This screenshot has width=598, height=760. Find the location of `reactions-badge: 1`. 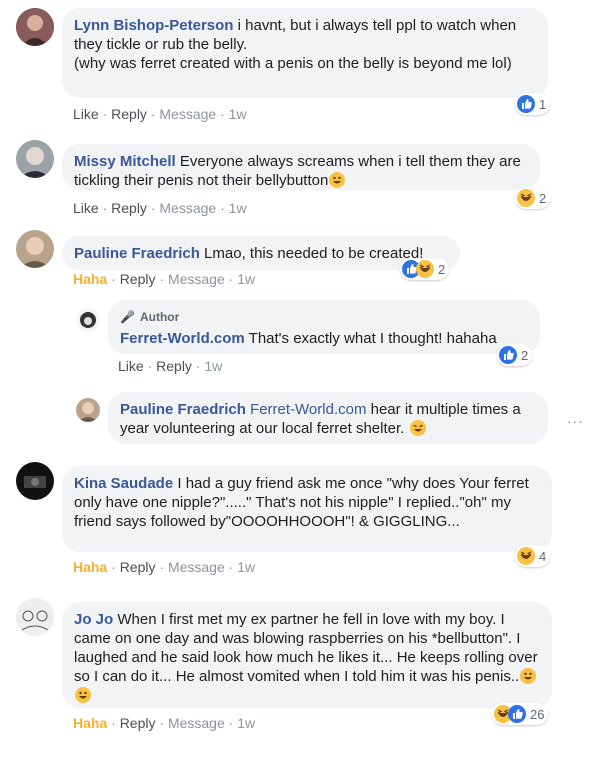

reactions-badge: 1 is located at coordinates (533, 104).